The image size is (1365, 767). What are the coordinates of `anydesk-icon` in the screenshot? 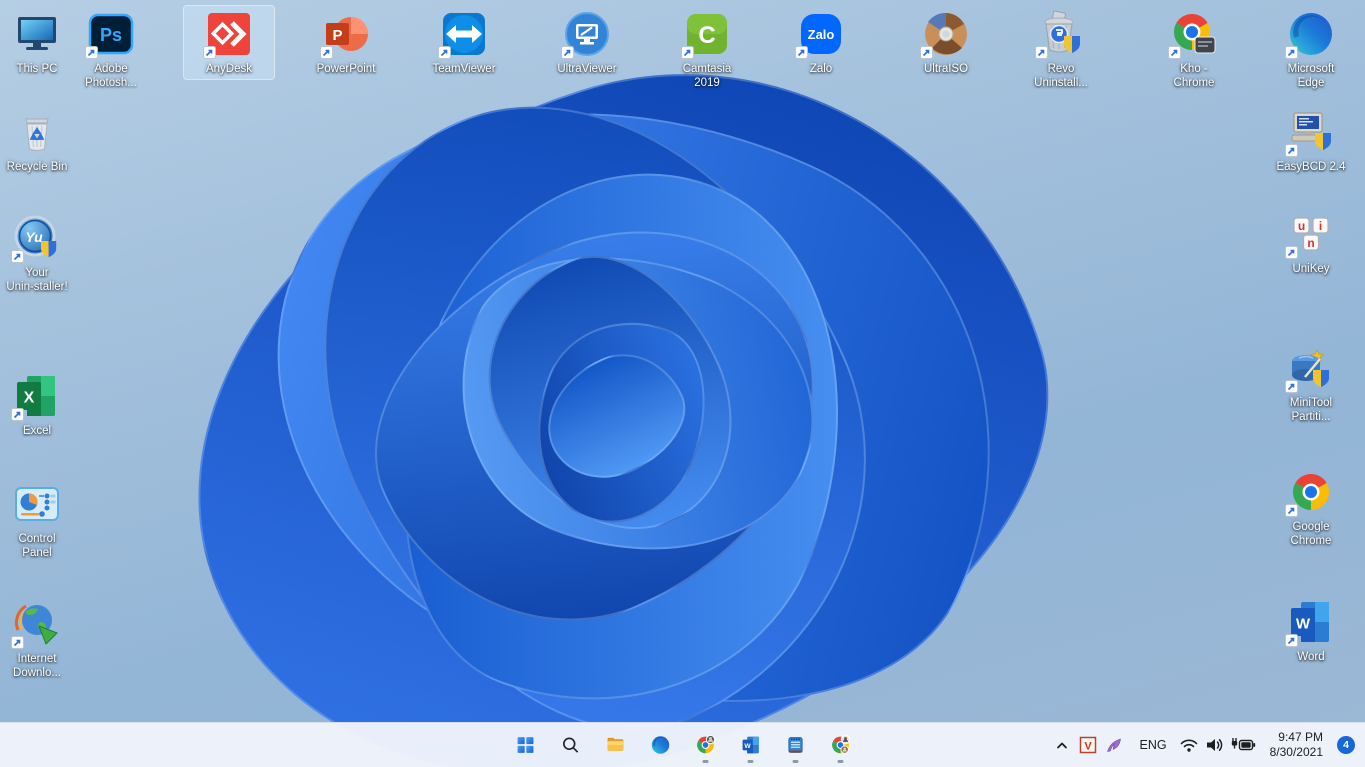 It's located at (228, 34).